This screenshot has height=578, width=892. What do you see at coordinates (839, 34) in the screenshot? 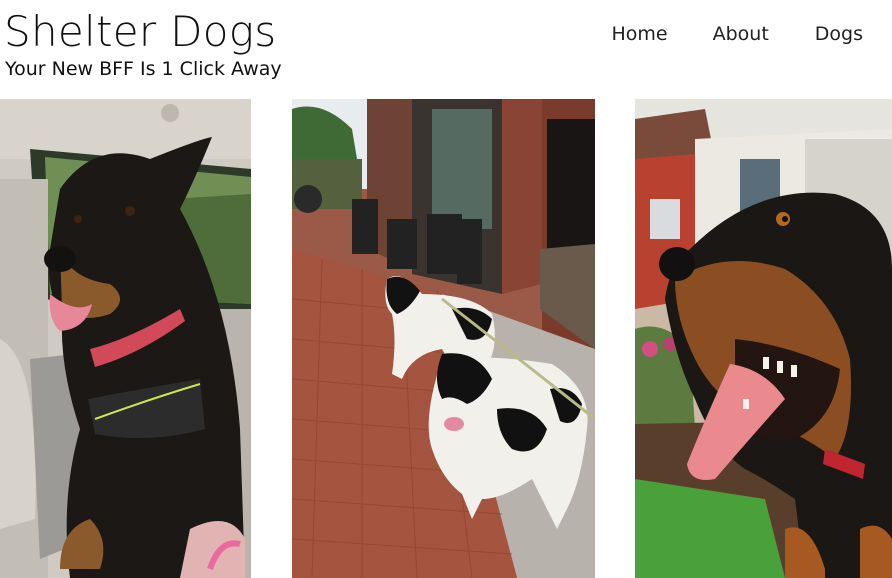
I see `nav-dogs-link: Dogs` at bounding box center [839, 34].